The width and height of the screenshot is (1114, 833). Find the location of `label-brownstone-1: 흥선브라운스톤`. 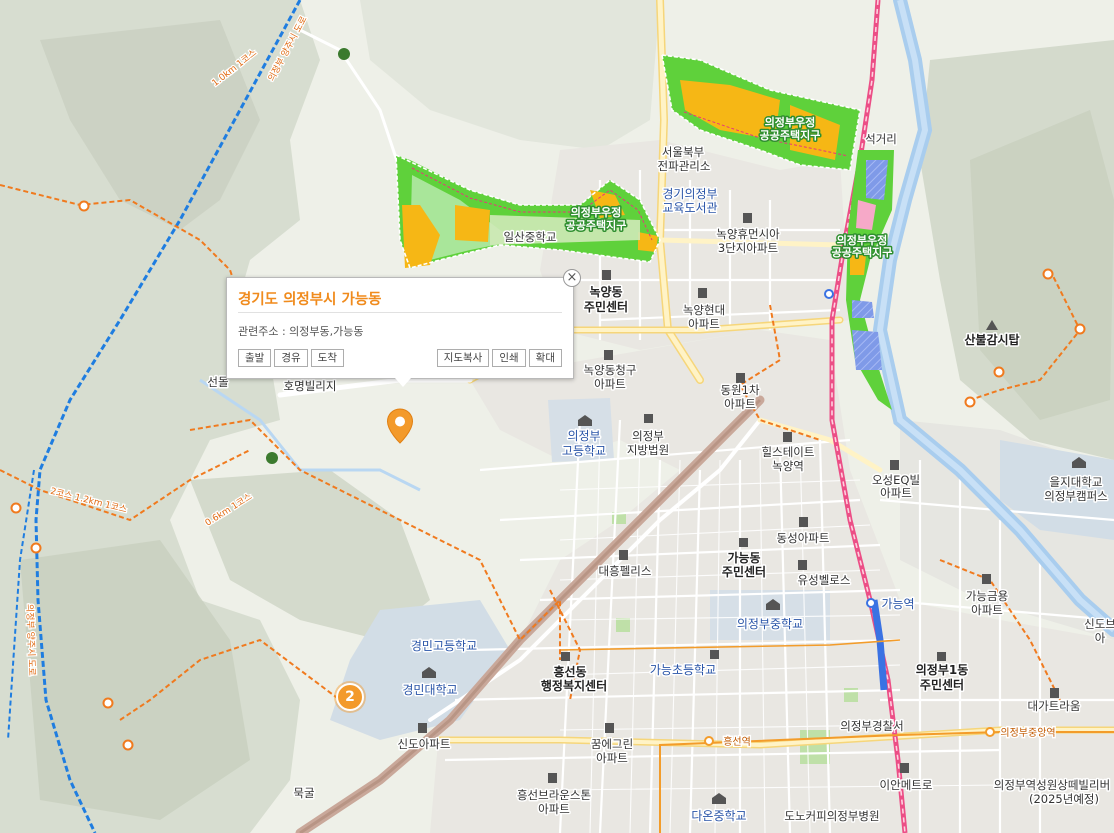

label-brownstone-1: 흥선브라운스톤 is located at coordinates (554, 795).